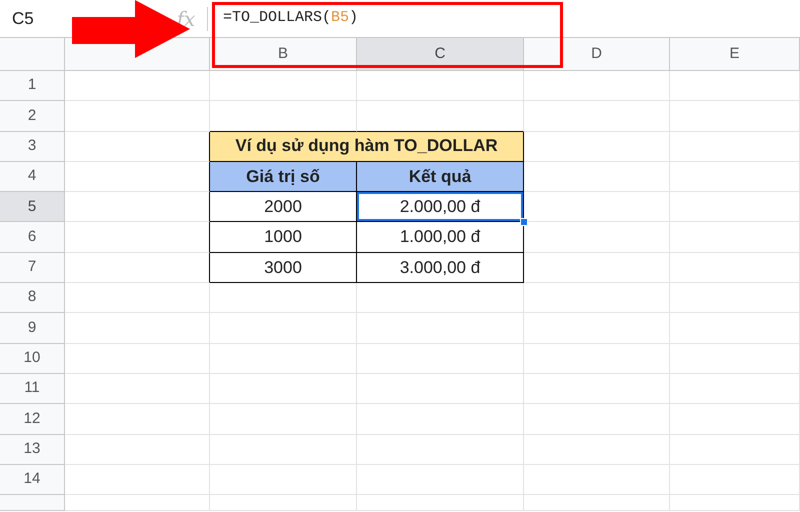 This screenshot has height=512, width=800. I want to click on fill-handle, so click(524, 222).